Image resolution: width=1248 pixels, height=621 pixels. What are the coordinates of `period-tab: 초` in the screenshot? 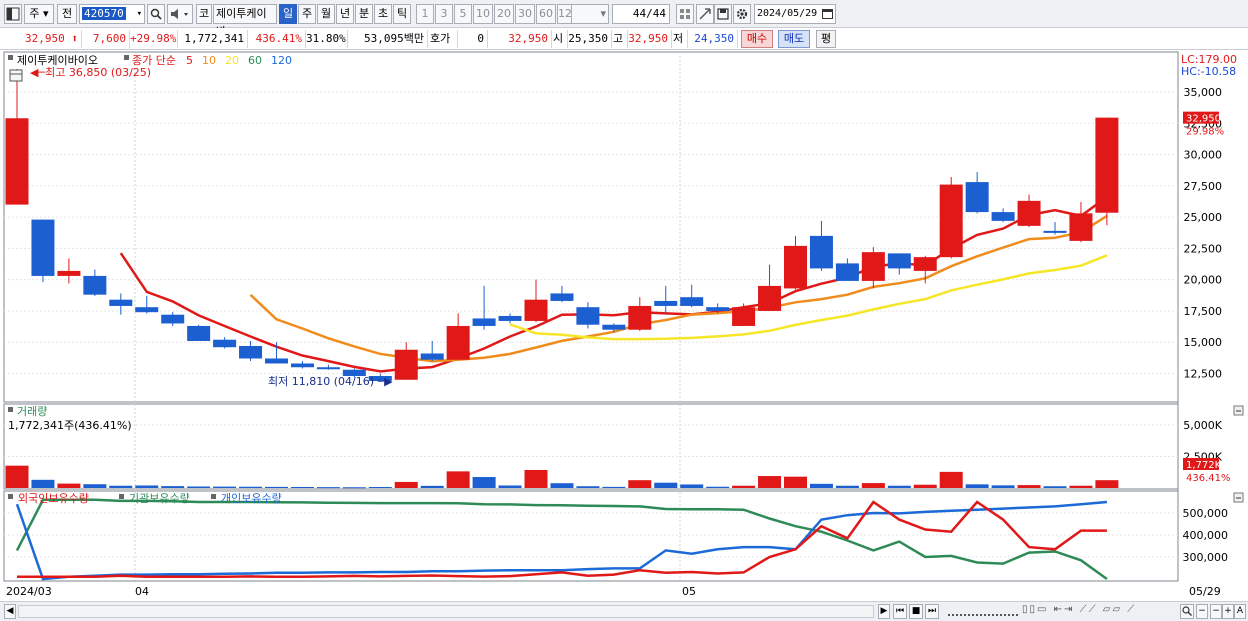 It's located at (383, 14).